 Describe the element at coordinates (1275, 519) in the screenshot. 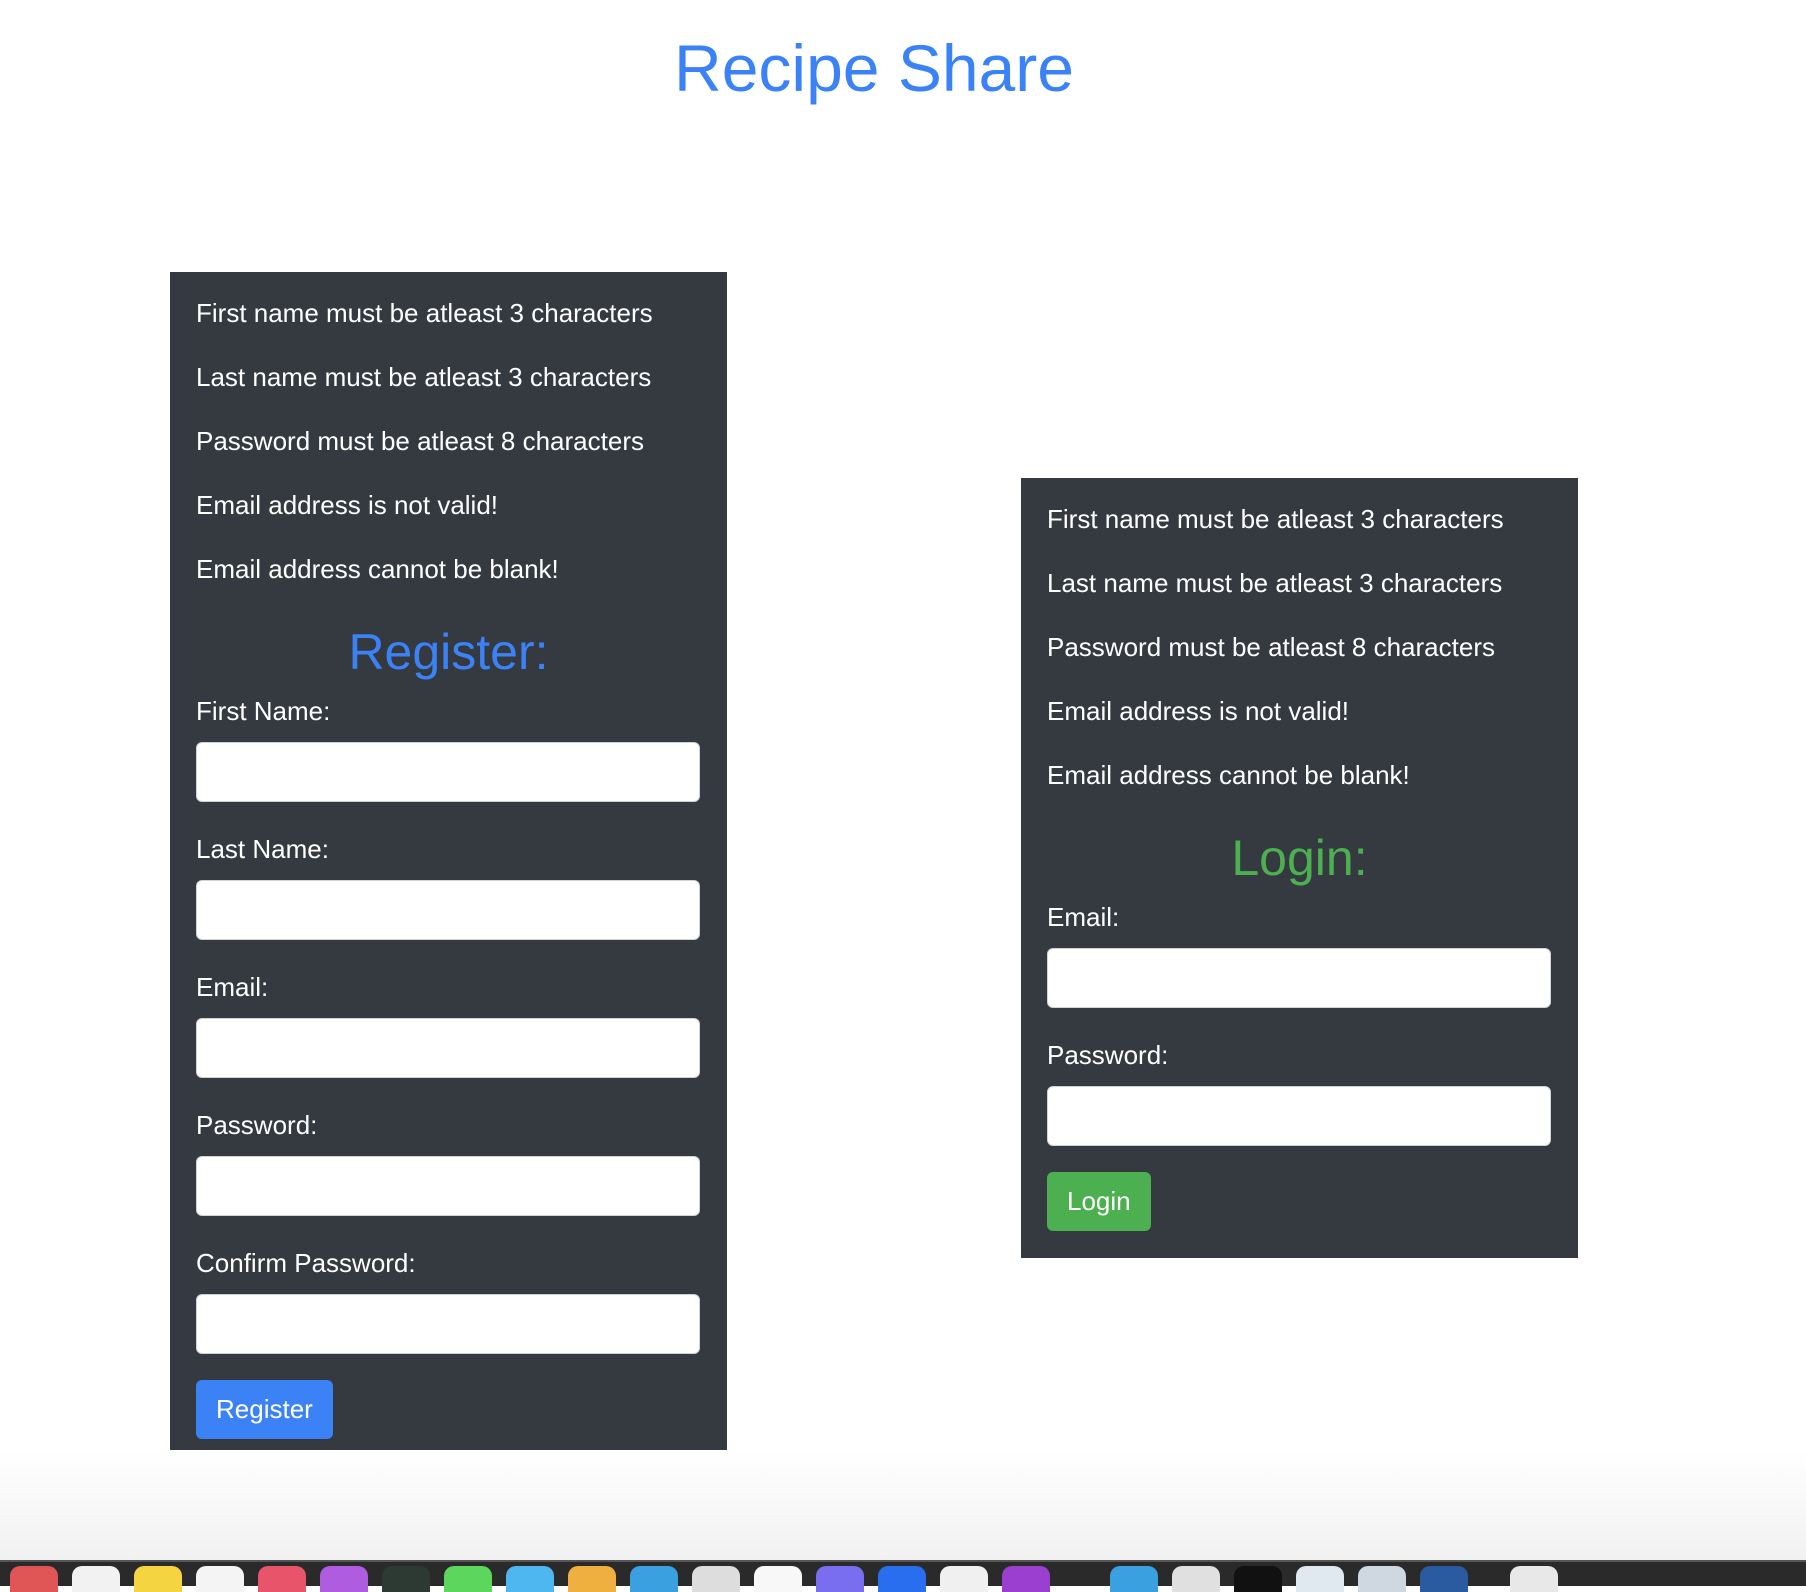

I see `login-error-message: First name must be atleast 3 characters` at that location.